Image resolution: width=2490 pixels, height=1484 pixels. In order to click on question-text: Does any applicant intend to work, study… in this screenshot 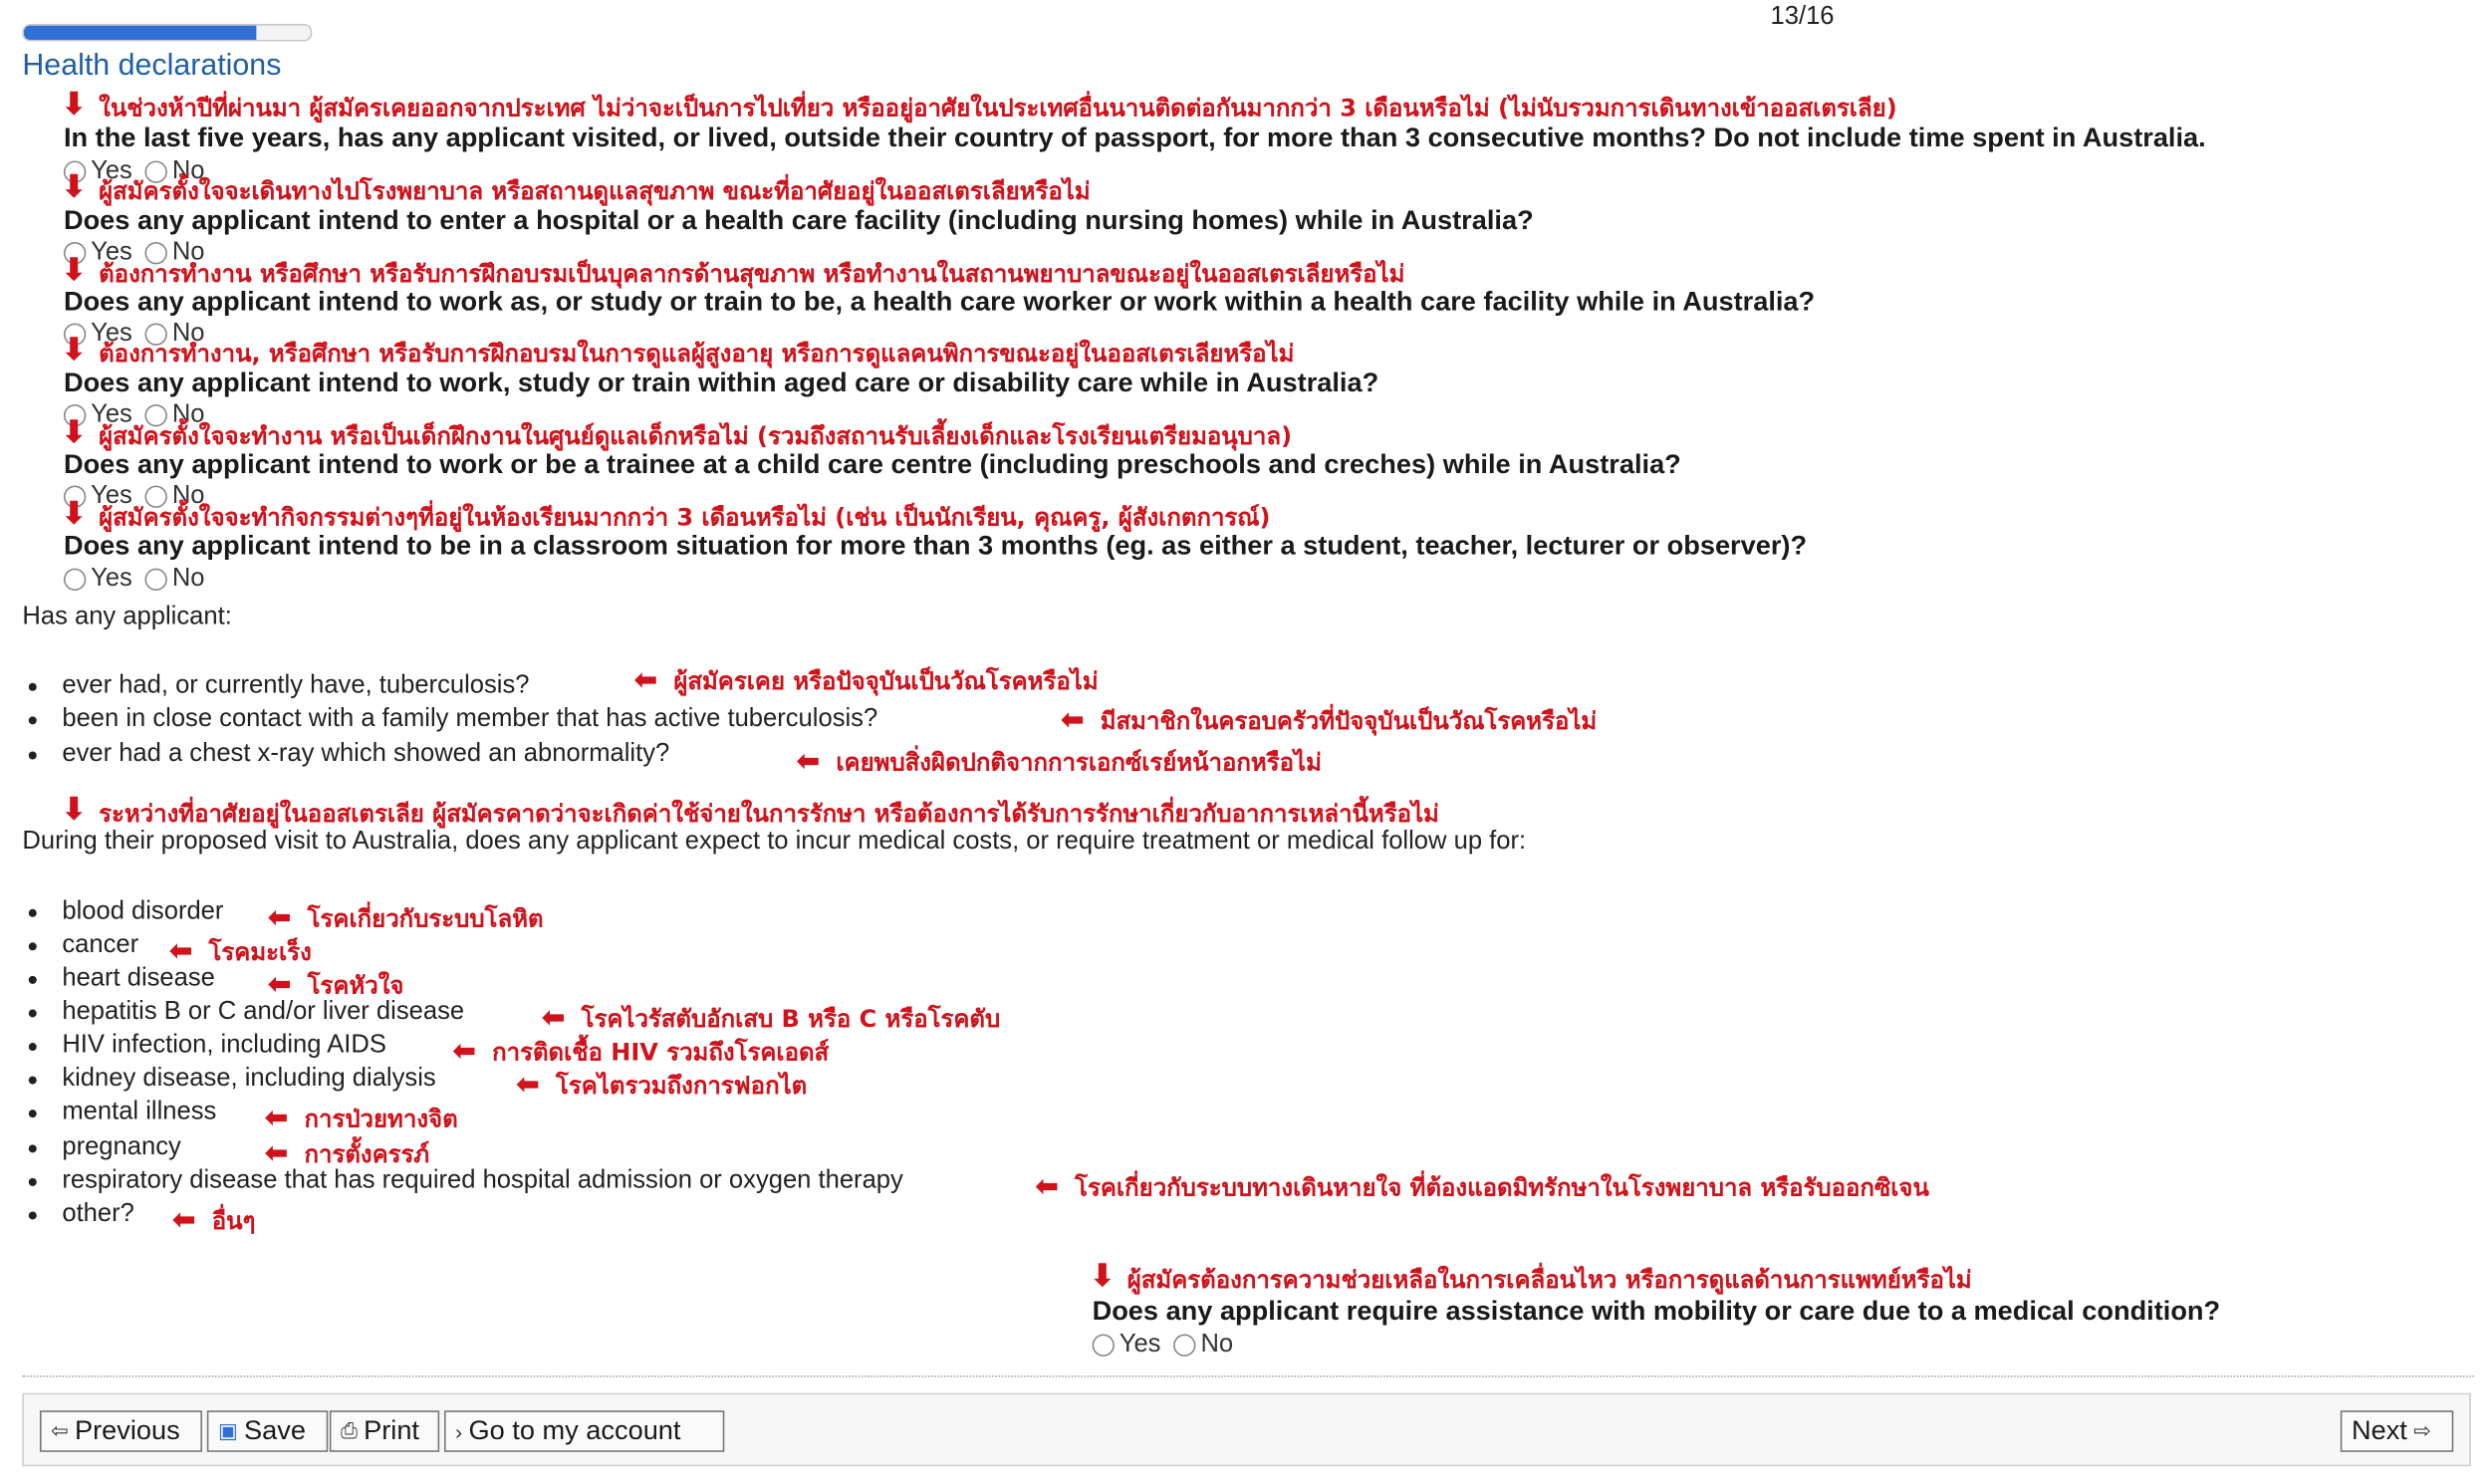, I will do `click(721, 383)`.